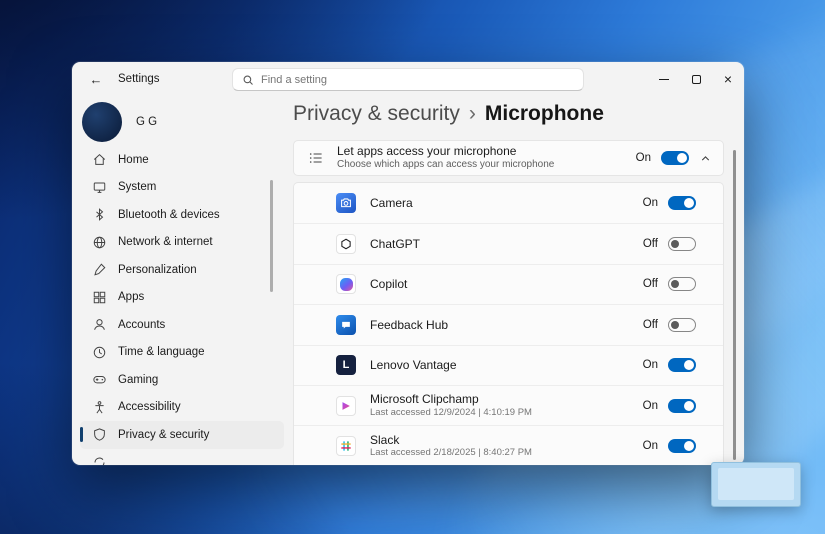 This screenshot has height=534, width=825. I want to click on camera-app-icon, so click(346, 203).